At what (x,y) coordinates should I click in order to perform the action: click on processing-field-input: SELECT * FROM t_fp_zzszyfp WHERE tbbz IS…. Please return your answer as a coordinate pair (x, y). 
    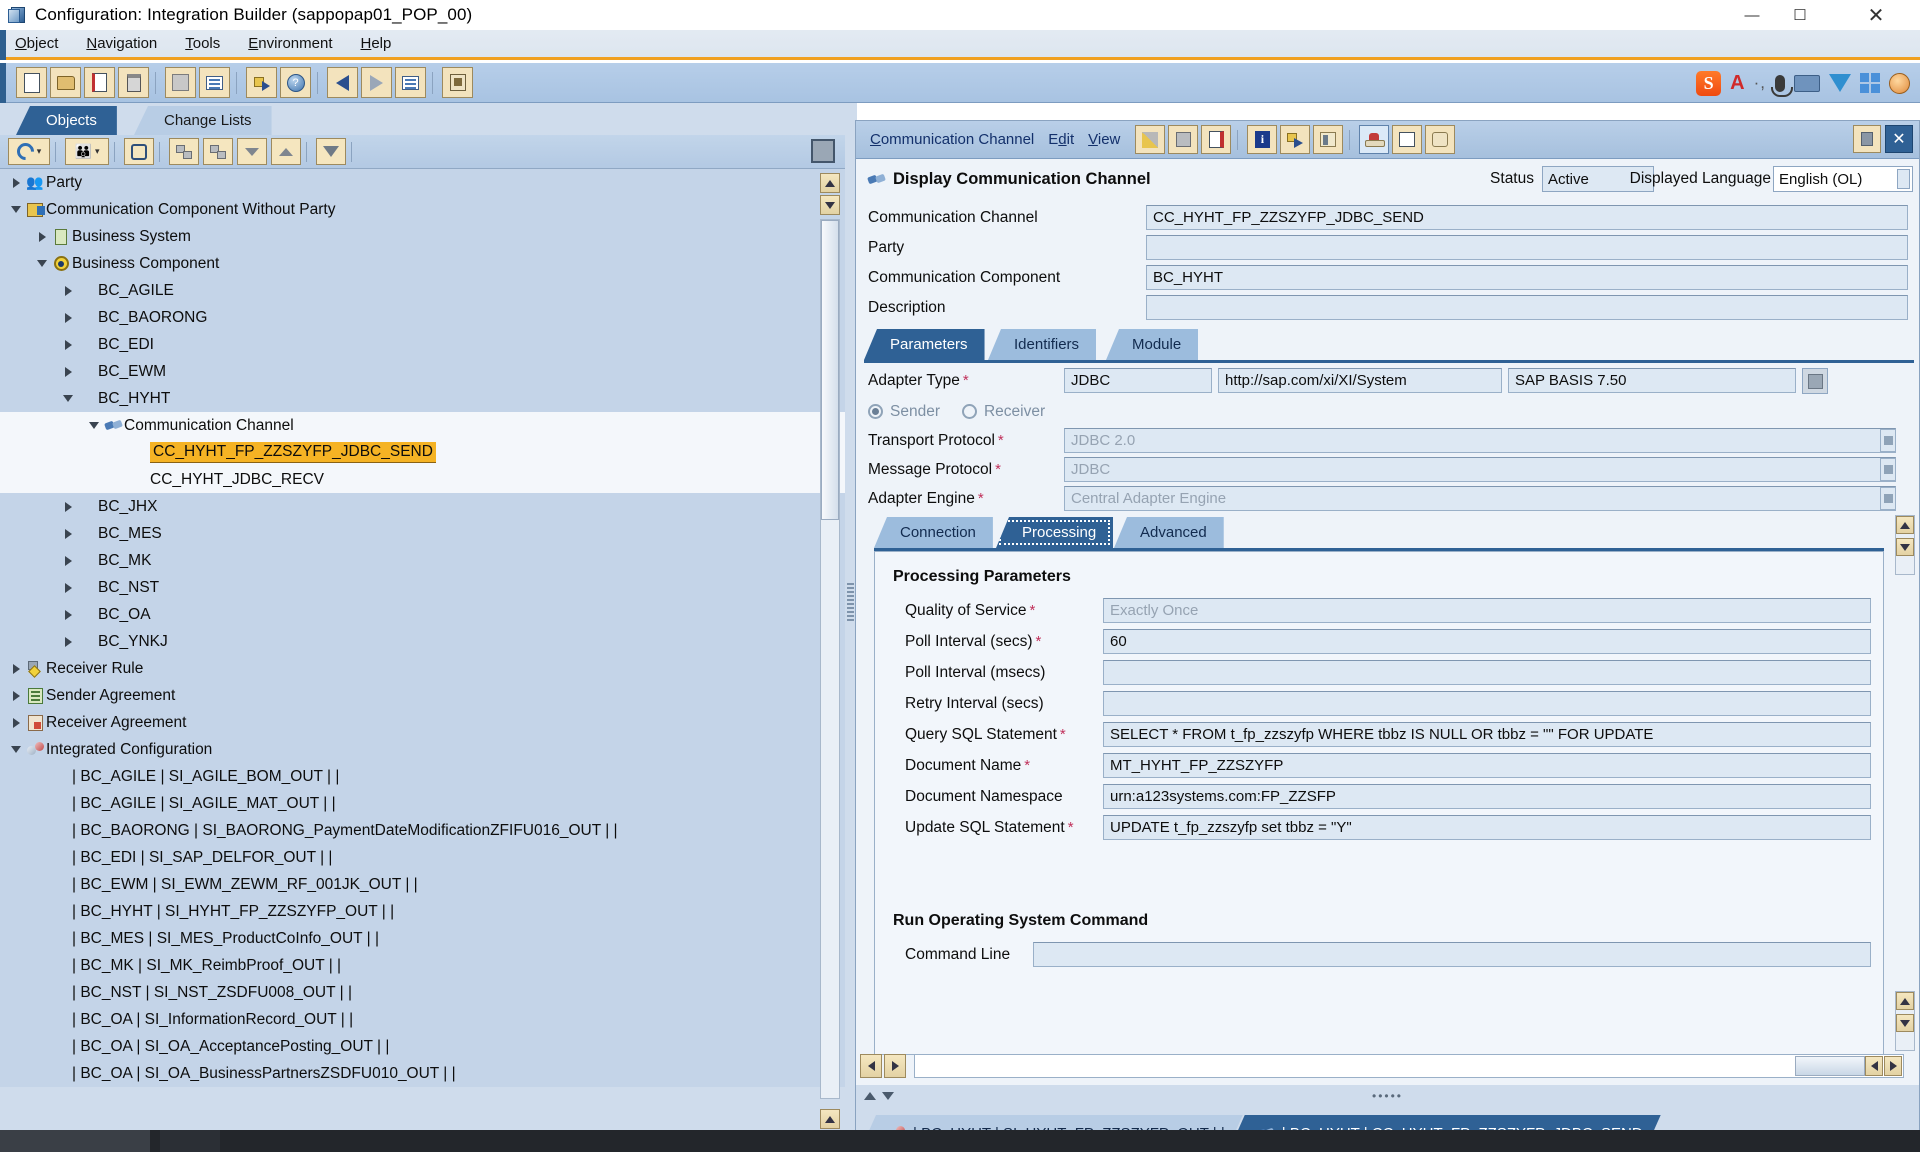
    Looking at the image, I should click on (1487, 734).